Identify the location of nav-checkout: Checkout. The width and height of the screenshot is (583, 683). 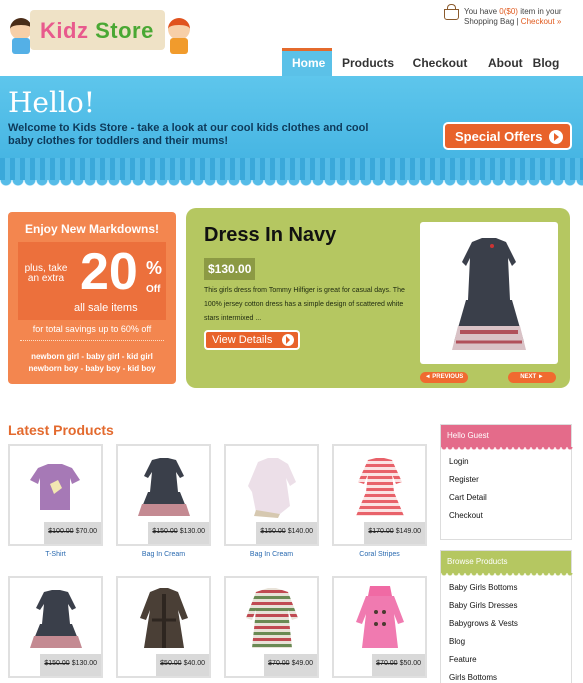
(440, 62).